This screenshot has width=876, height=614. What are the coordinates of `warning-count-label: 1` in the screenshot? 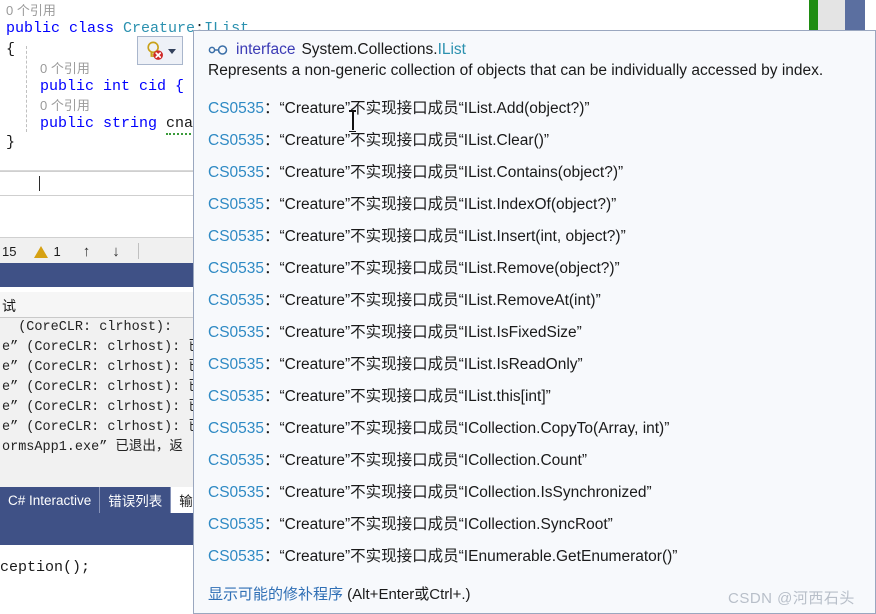 It's located at (57, 251).